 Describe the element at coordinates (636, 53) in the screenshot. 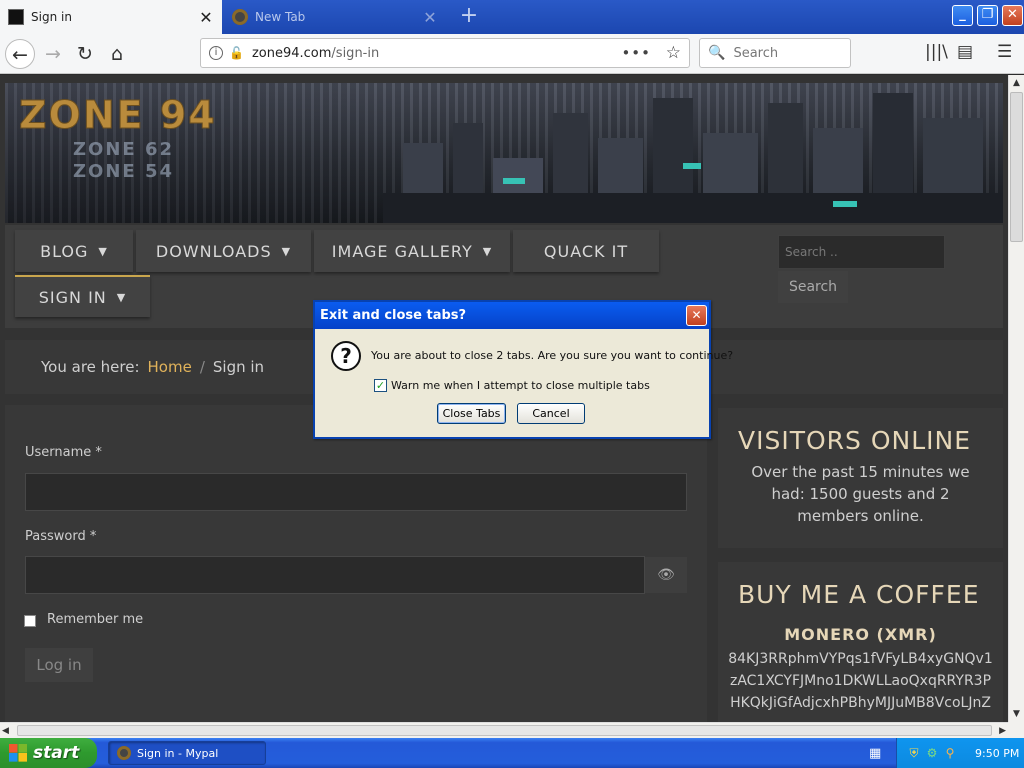

I see `page-actions-icon: •••` at that location.